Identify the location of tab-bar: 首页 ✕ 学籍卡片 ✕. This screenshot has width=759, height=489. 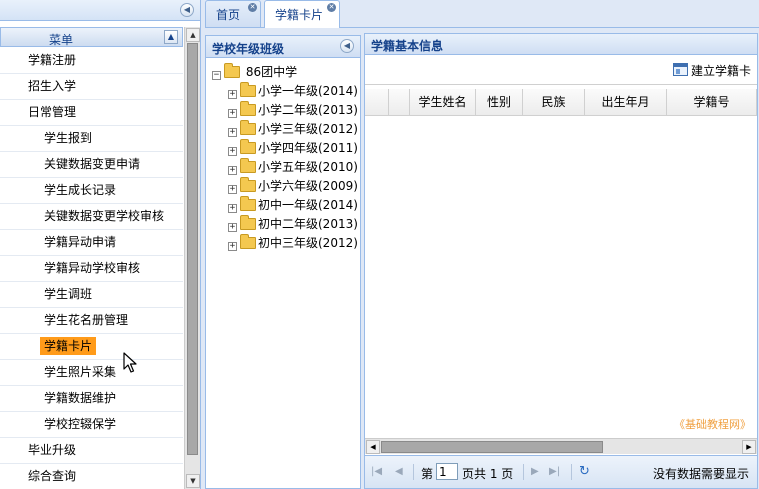
(482, 14).